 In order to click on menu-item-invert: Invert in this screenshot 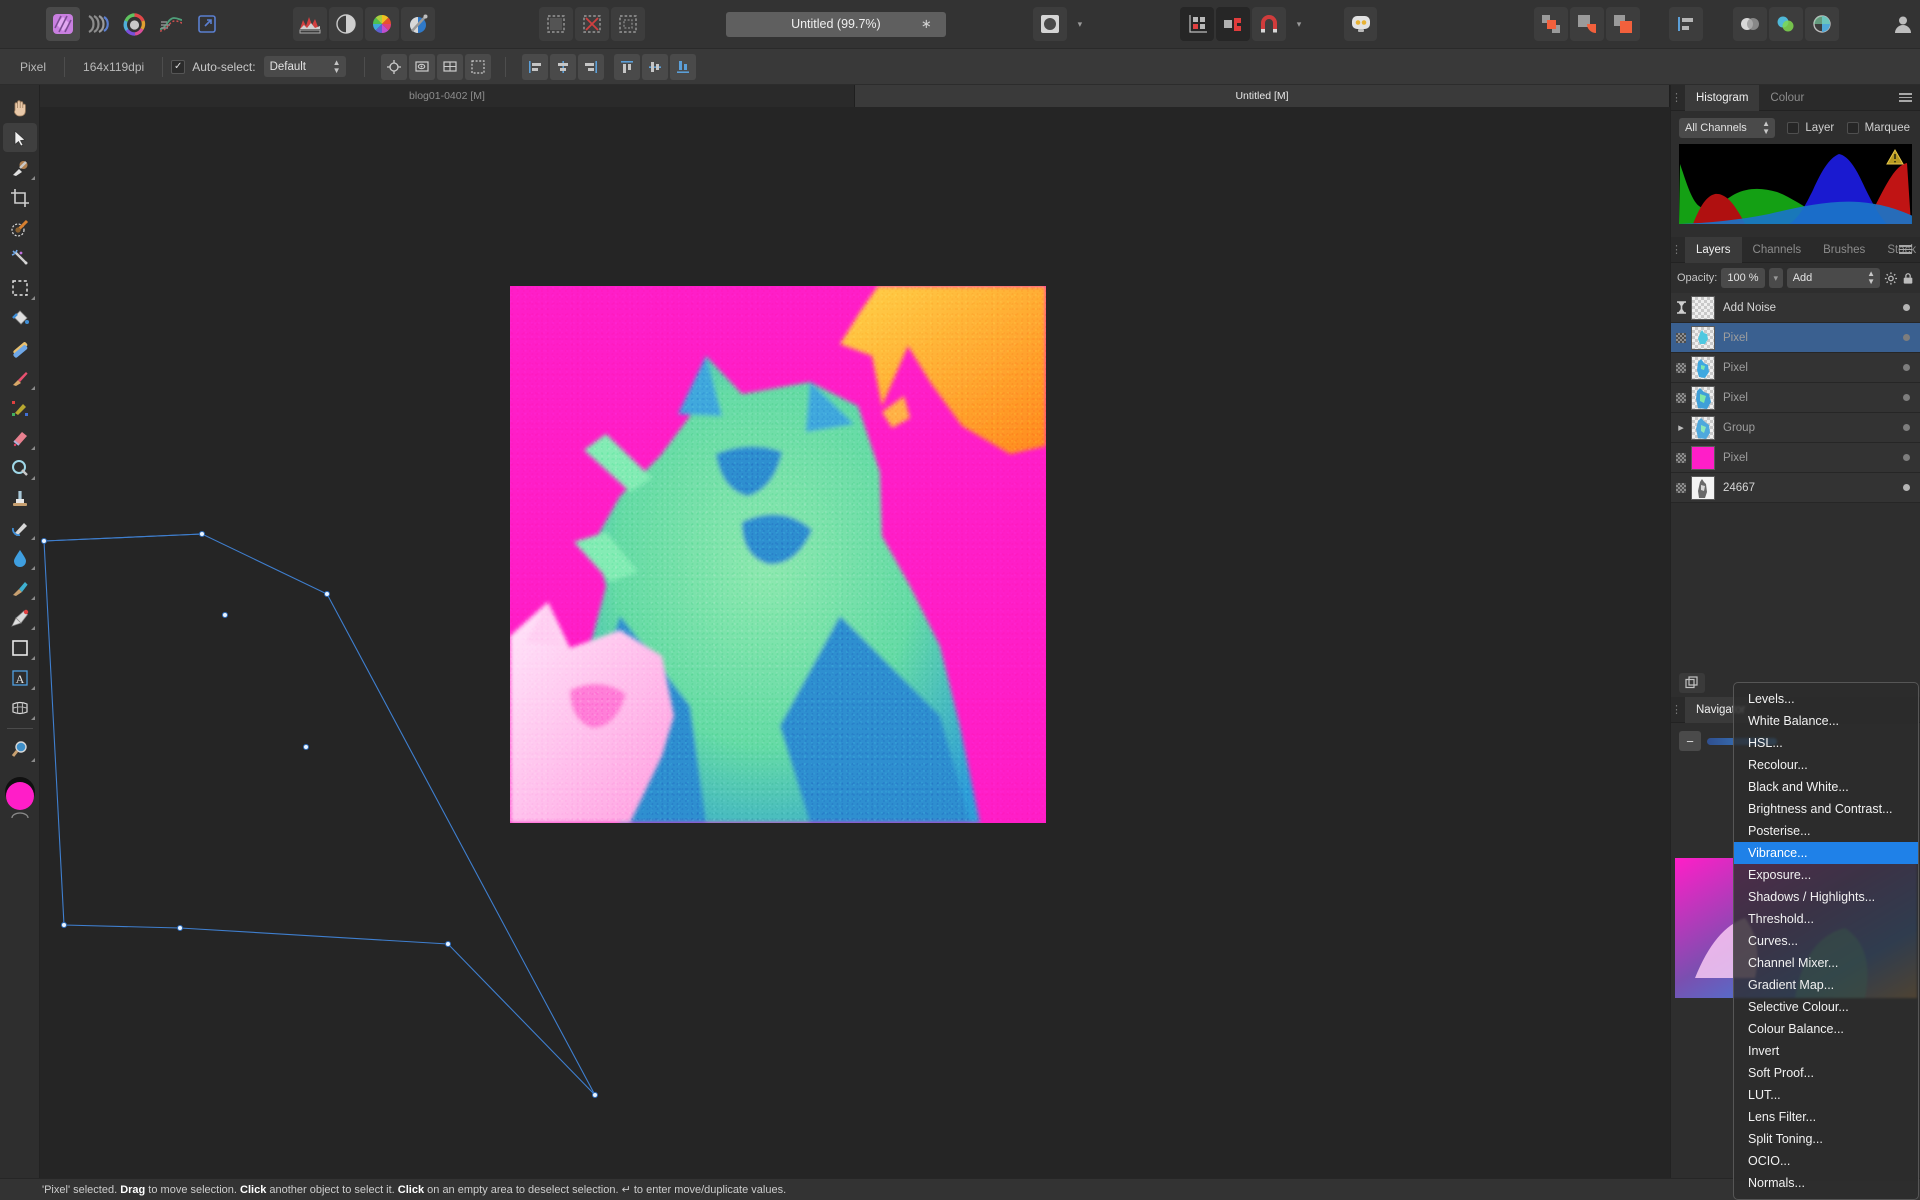, I will do `click(1826, 1051)`.